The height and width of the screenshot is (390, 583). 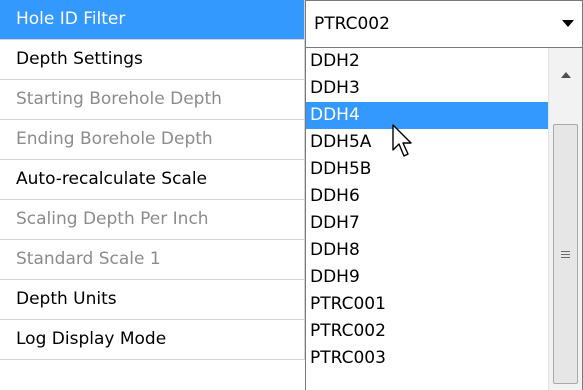 What do you see at coordinates (152, 179) in the screenshot?
I see `property-label-auto-recalculate-scale: Auto-recalculate Scale` at bounding box center [152, 179].